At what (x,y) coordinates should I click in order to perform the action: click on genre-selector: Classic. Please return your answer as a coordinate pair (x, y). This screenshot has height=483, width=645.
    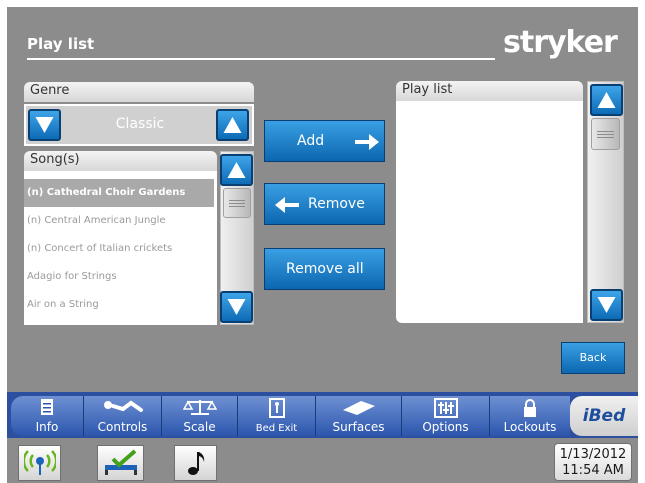
    Looking at the image, I should click on (139, 125).